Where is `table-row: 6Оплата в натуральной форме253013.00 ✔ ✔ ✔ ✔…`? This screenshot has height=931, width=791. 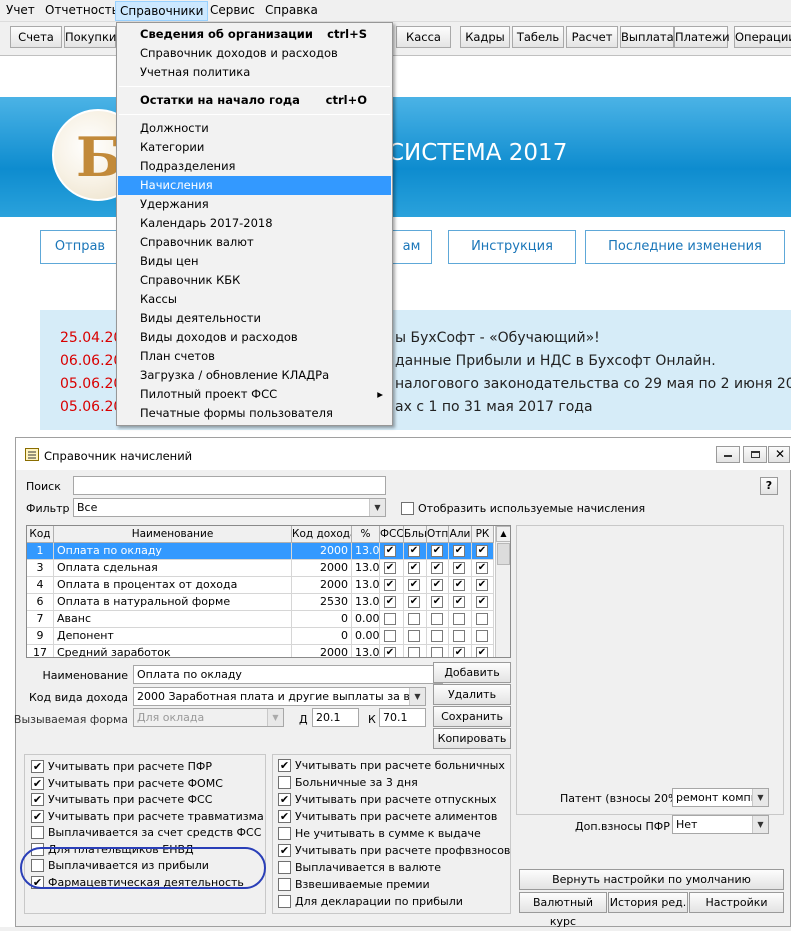 table-row: 6Оплата в натуральной форме253013.00 ✔ ✔ ✔ ✔… is located at coordinates (262, 602).